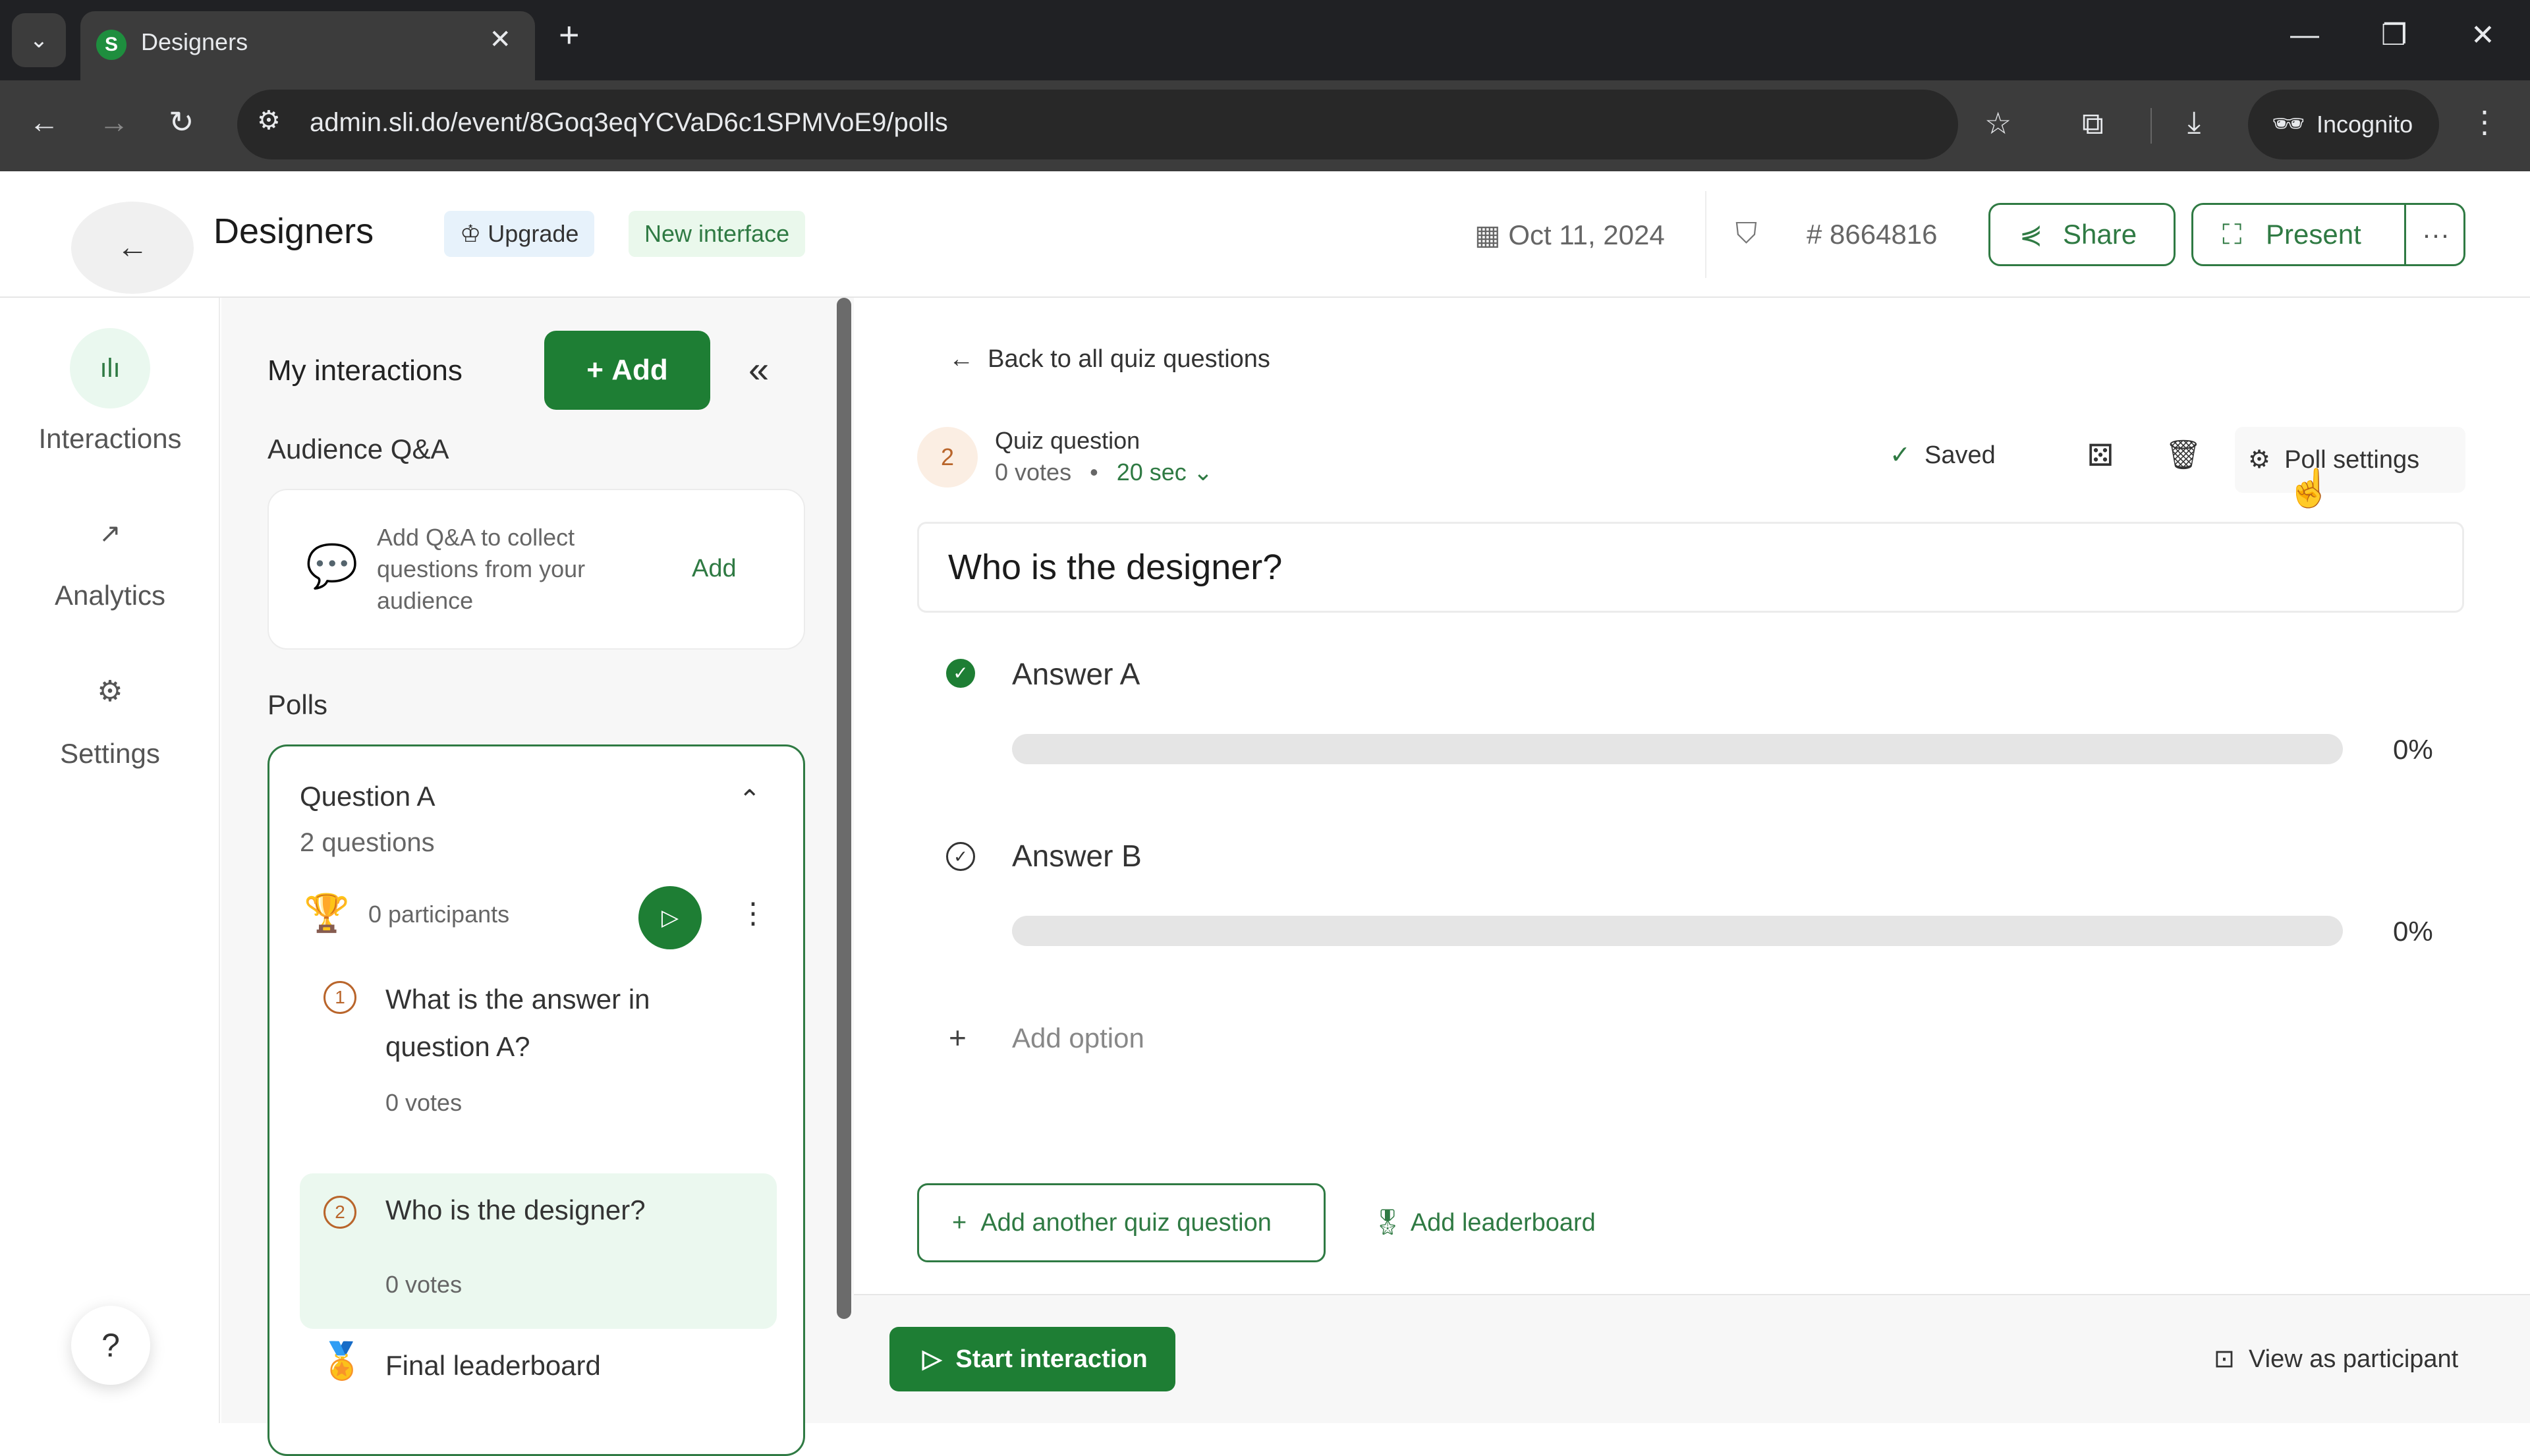  Describe the element at coordinates (1077, 856) in the screenshot. I see `answer-option-b: Answer B` at that location.